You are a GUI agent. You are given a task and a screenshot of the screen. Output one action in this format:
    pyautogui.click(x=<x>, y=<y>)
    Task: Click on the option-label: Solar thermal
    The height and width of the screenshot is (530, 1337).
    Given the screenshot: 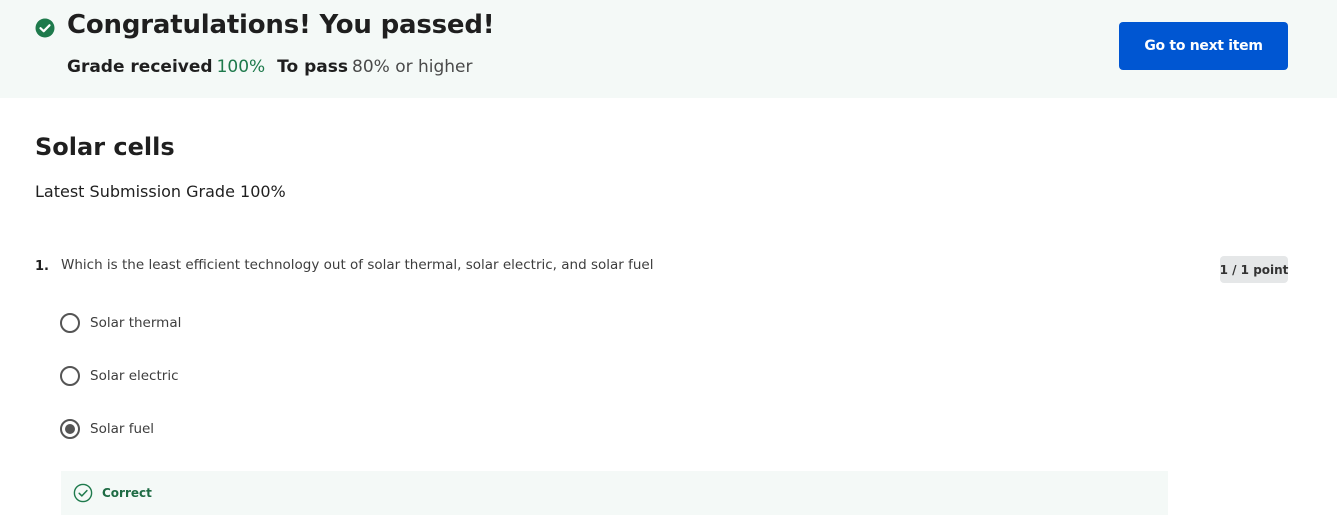 What is the action you would take?
    pyautogui.click(x=136, y=323)
    